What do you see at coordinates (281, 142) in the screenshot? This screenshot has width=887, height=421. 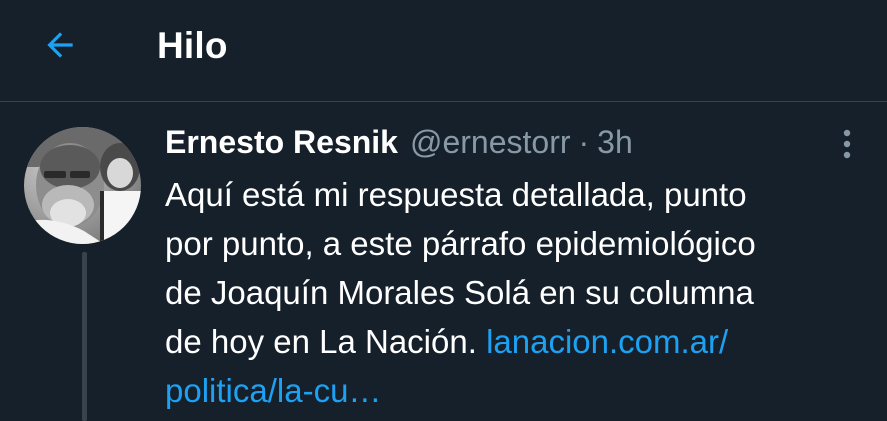 I see `author-name: Ernesto Resnik` at bounding box center [281, 142].